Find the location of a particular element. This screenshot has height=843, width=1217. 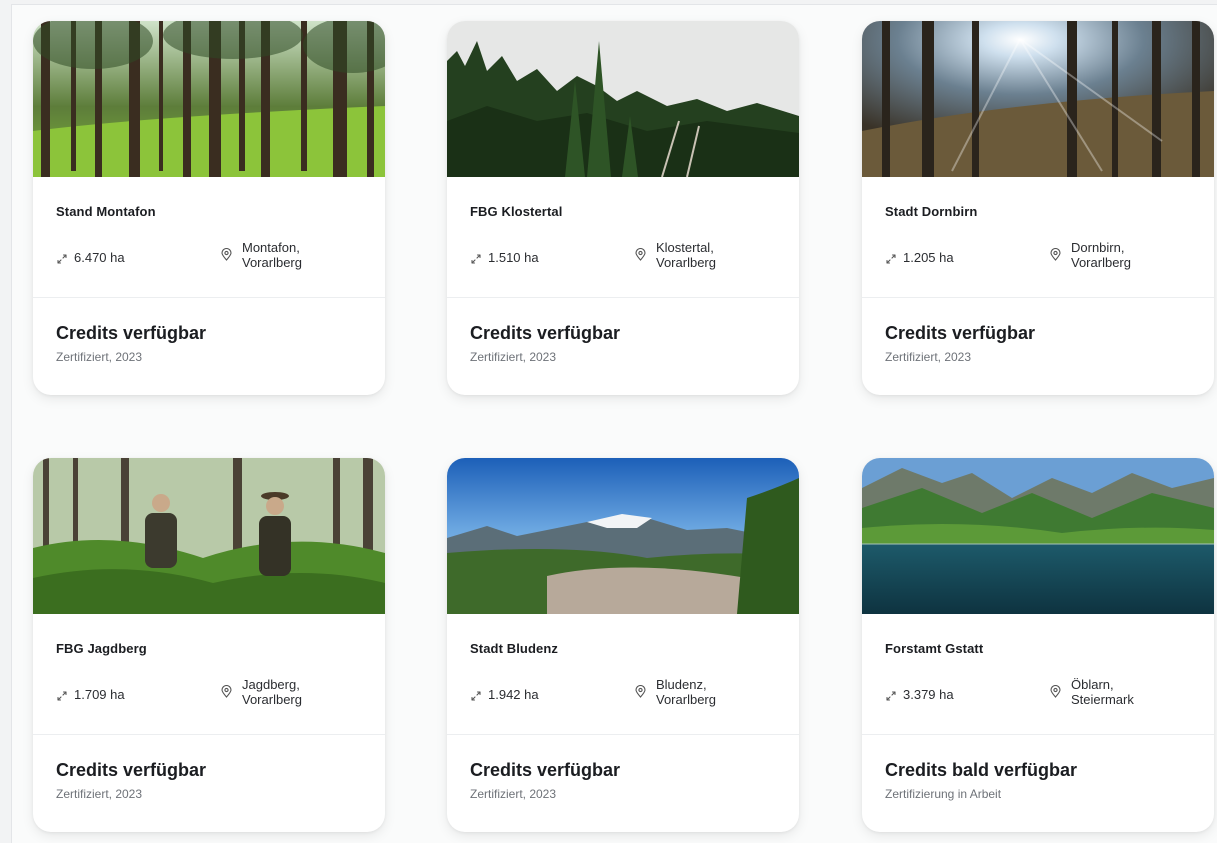

location-line2: Steiermark is located at coordinates (1102, 699).